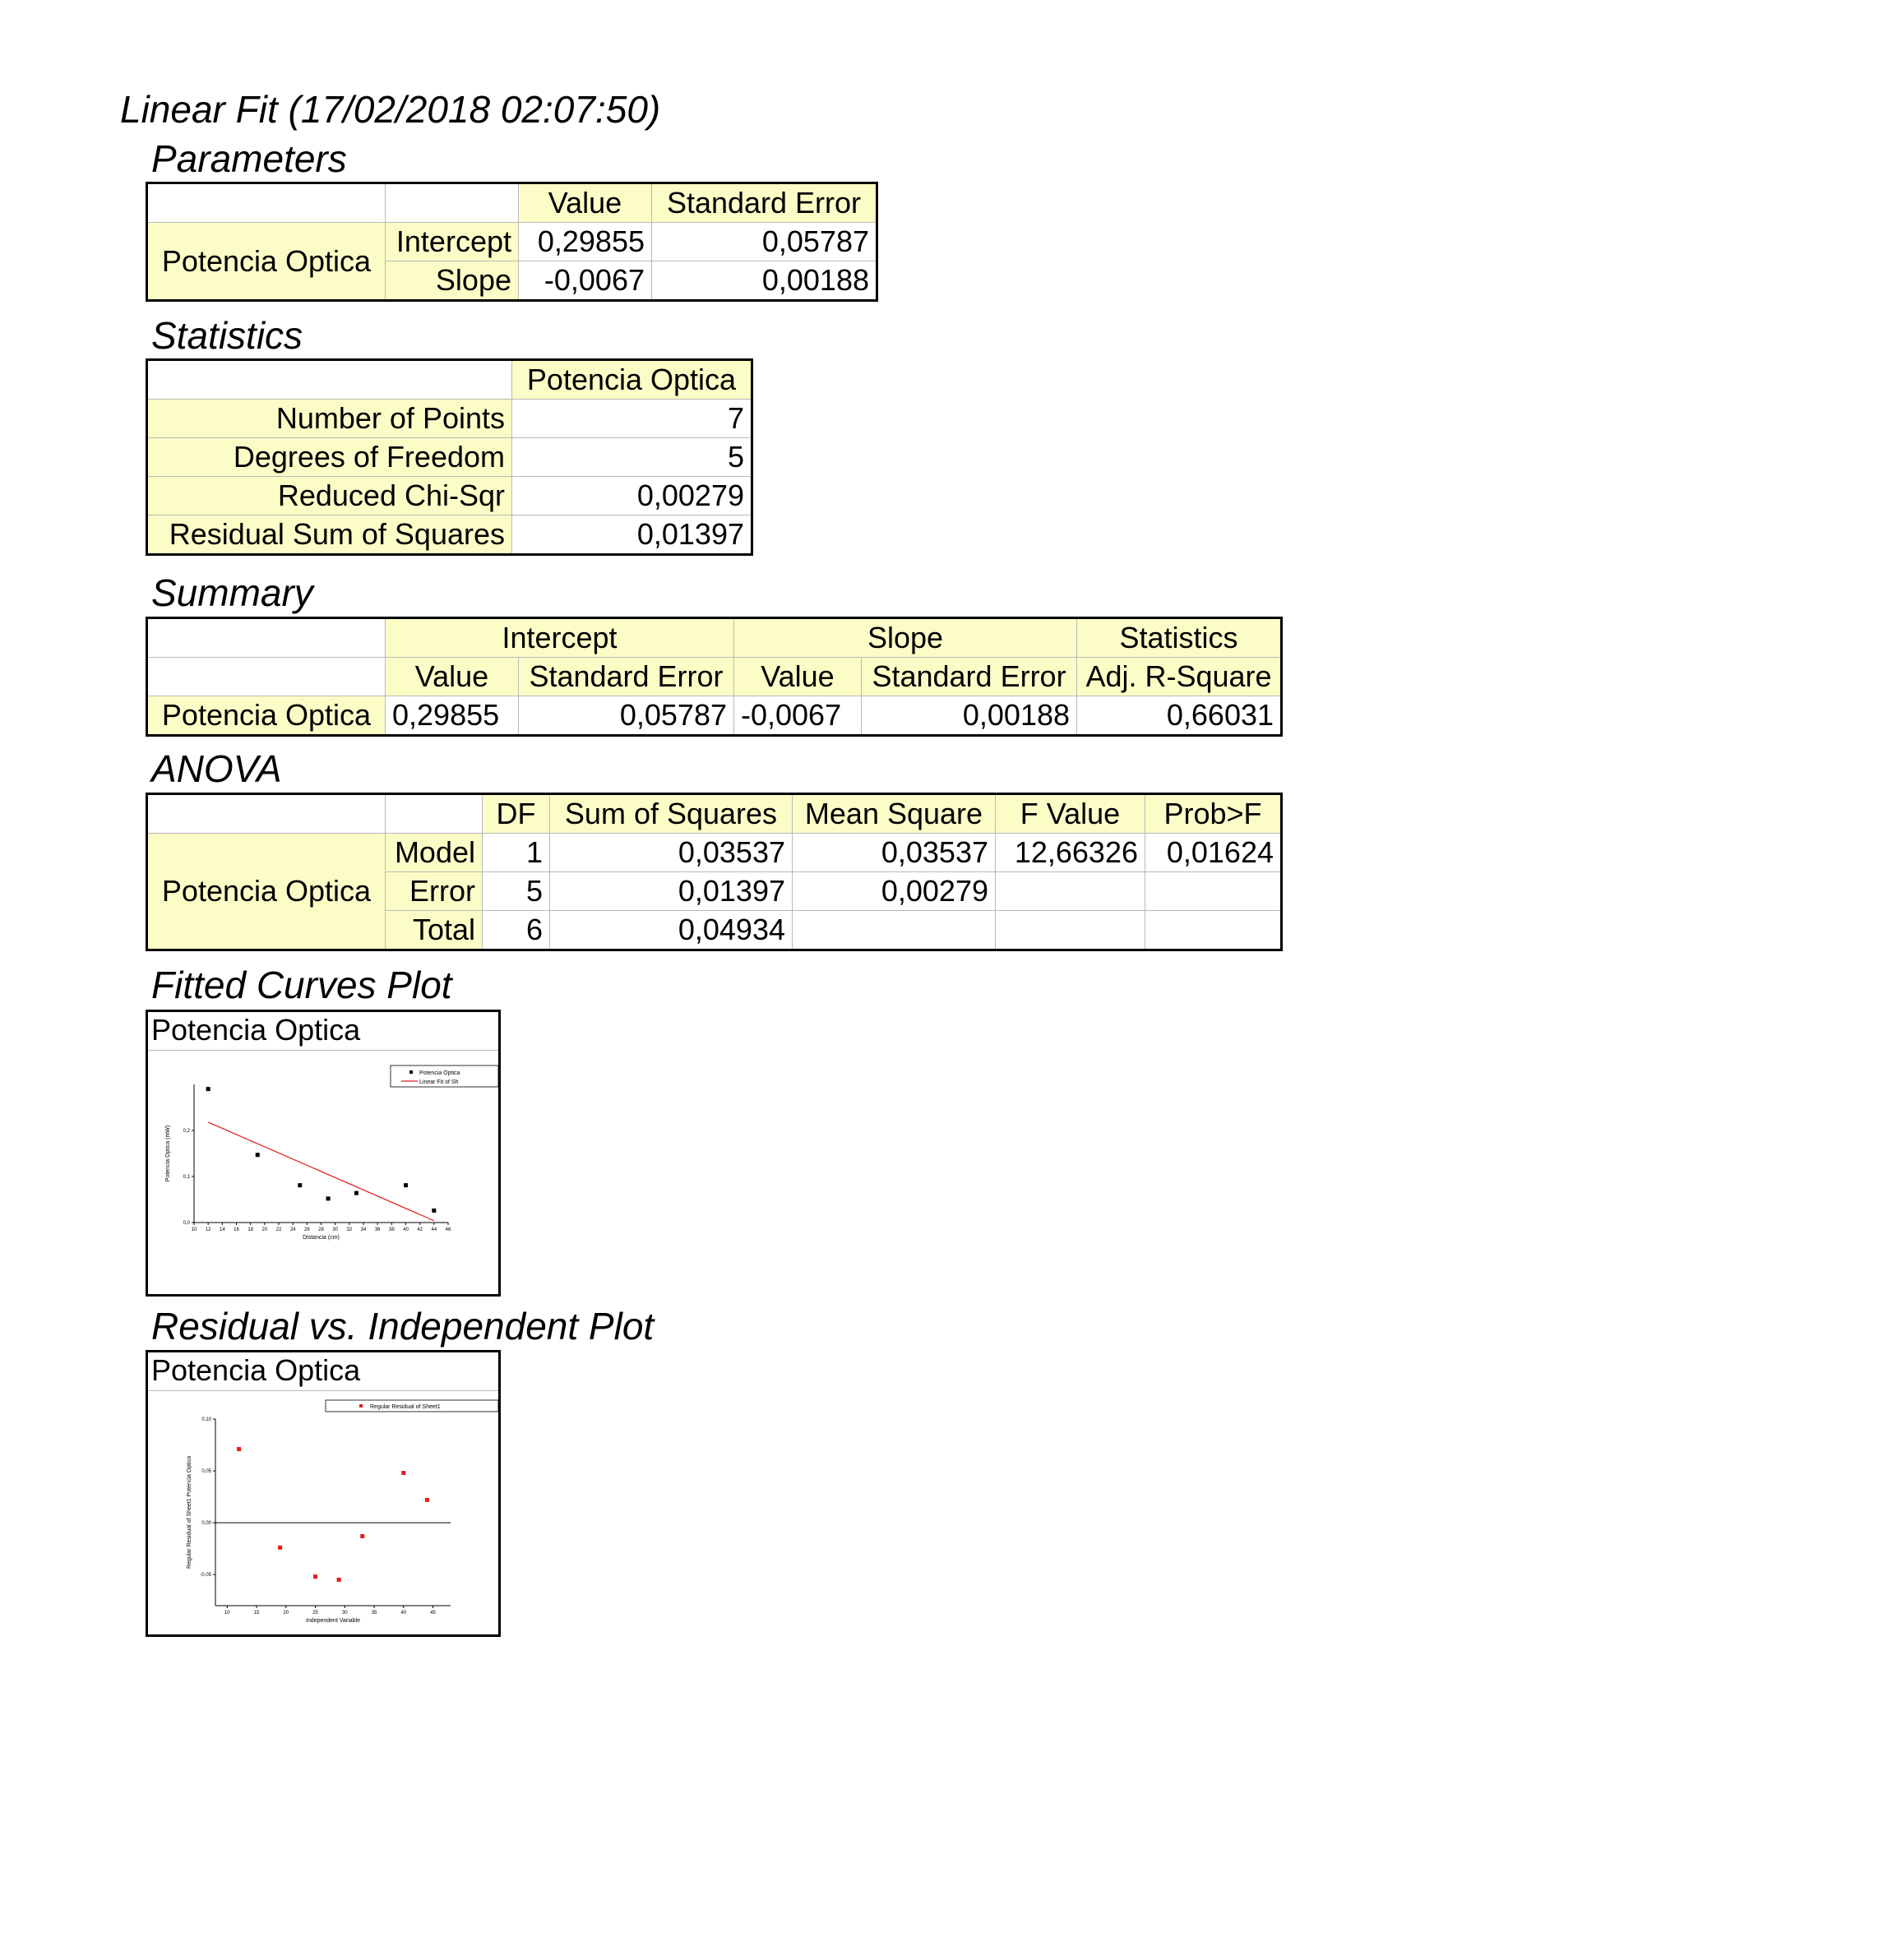  I want to click on cell-p: 0,01624, so click(1214, 852).